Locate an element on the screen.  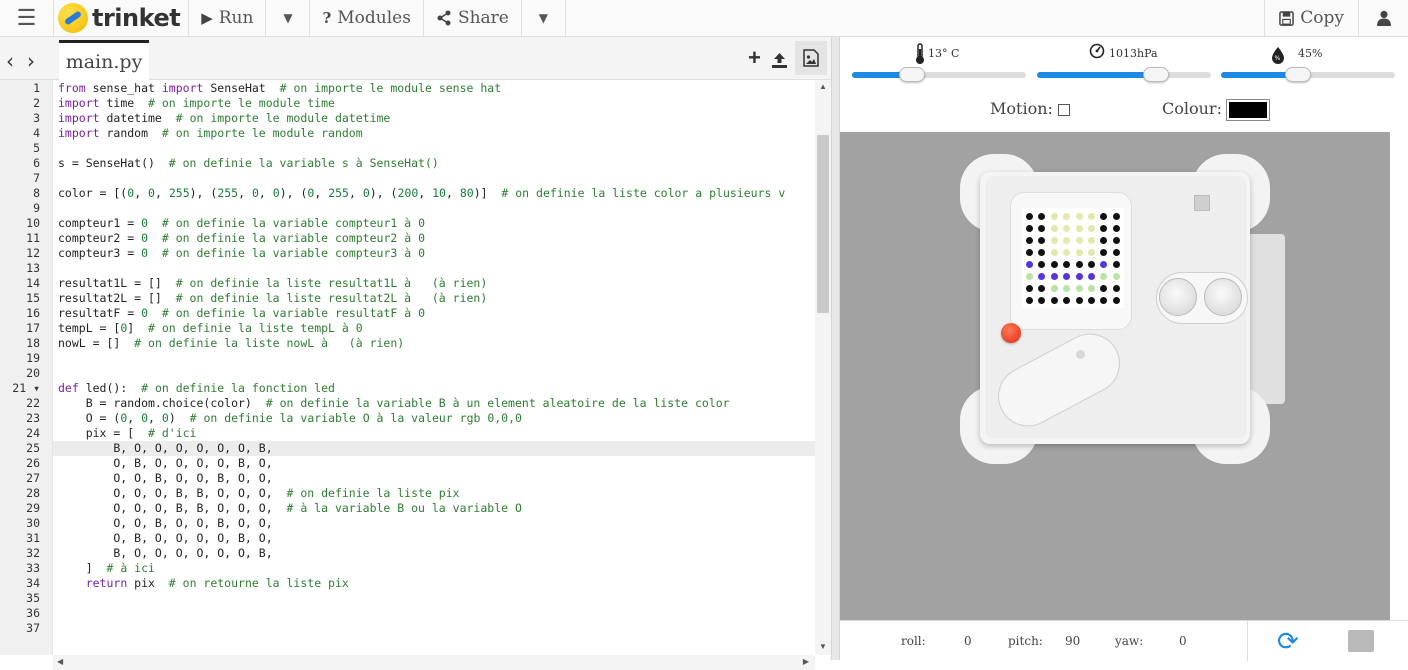
run-options-dropdown: ▼ is located at coordinates (288, 18).